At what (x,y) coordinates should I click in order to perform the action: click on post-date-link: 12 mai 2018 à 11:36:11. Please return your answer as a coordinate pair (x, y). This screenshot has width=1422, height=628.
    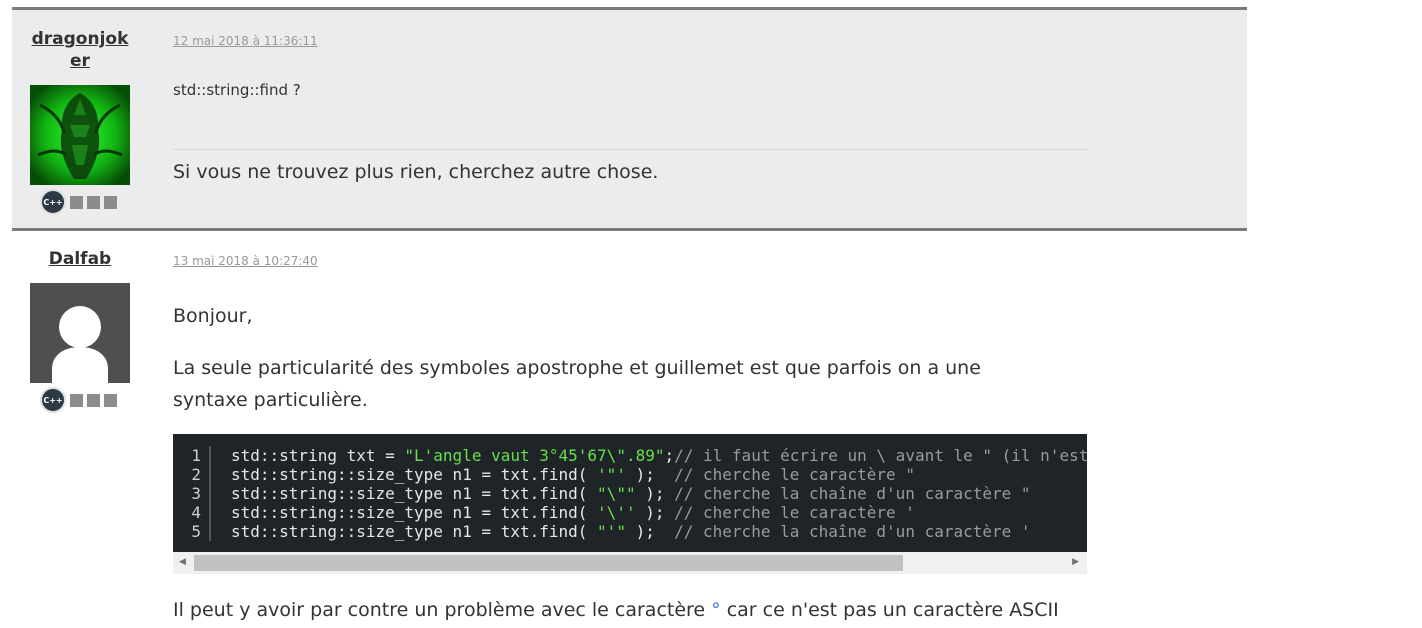
    Looking at the image, I should click on (245, 41).